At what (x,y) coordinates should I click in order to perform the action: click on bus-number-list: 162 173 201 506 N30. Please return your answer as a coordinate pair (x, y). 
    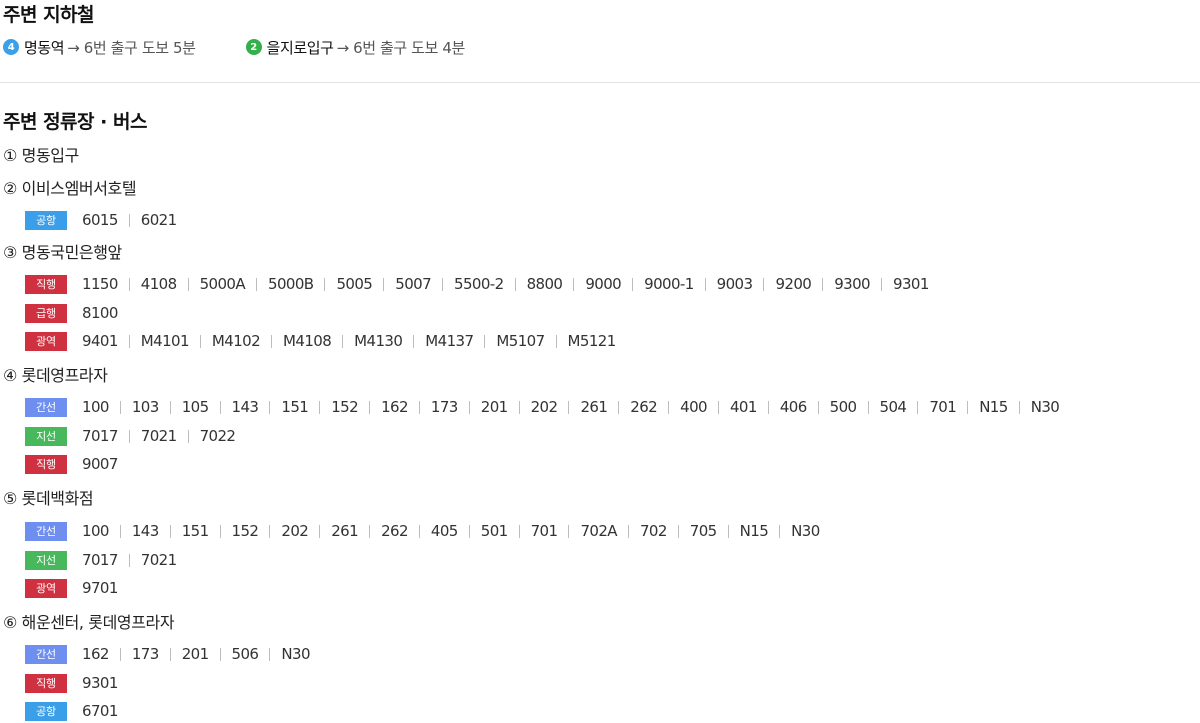
    Looking at the image, I should click on (201, 653).